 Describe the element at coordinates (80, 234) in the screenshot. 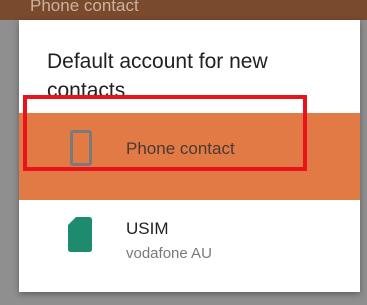

I see `sim-card-icon` at that location.